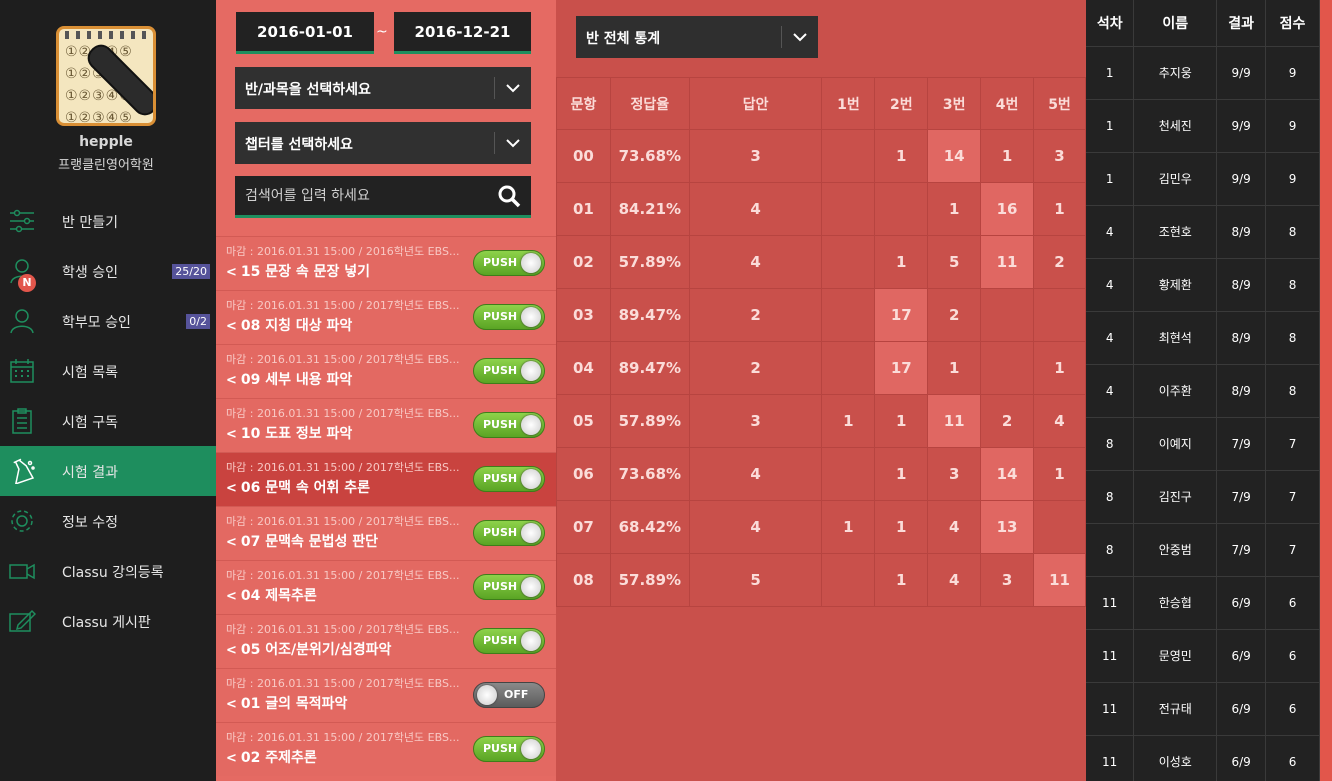 This screenshot has height=781, width=1332. Describe the element at coordinates (309, 542) in the screenshot. I see `exam-title-text: 07 문맥속 문법성 판단` at that location.